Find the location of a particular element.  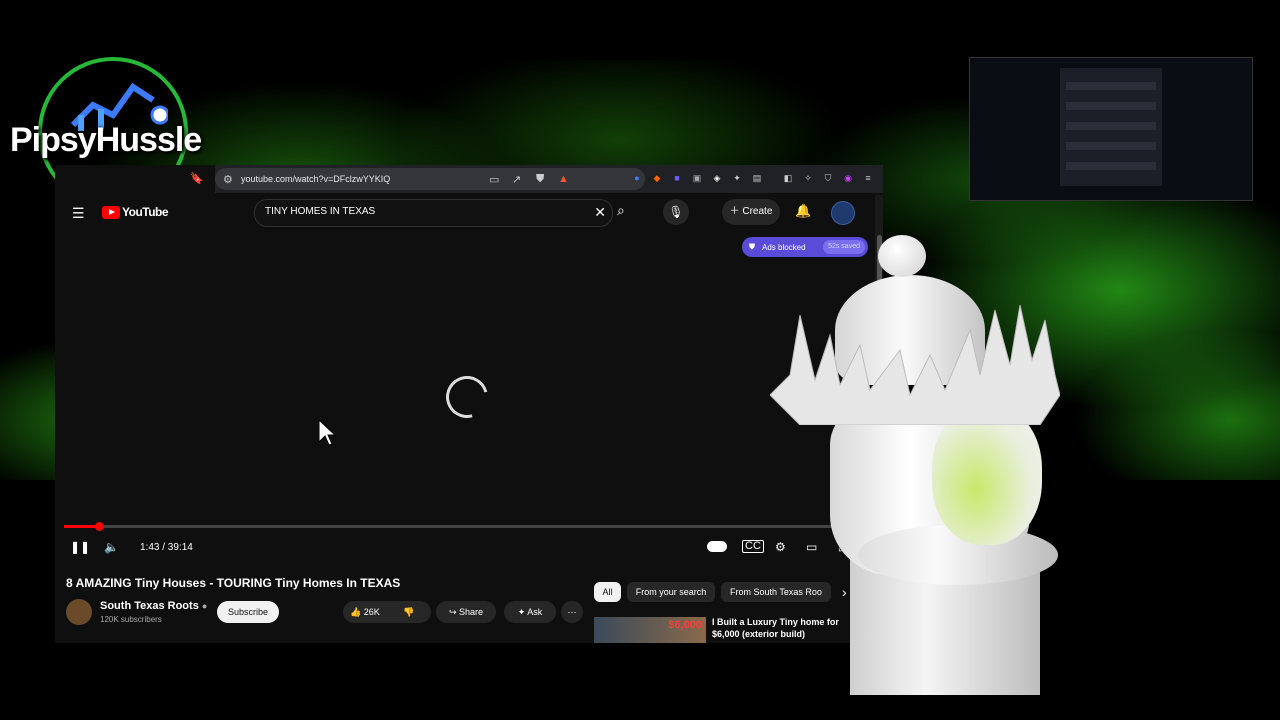

autoplay-toggle is located at coordinates (717, 546).